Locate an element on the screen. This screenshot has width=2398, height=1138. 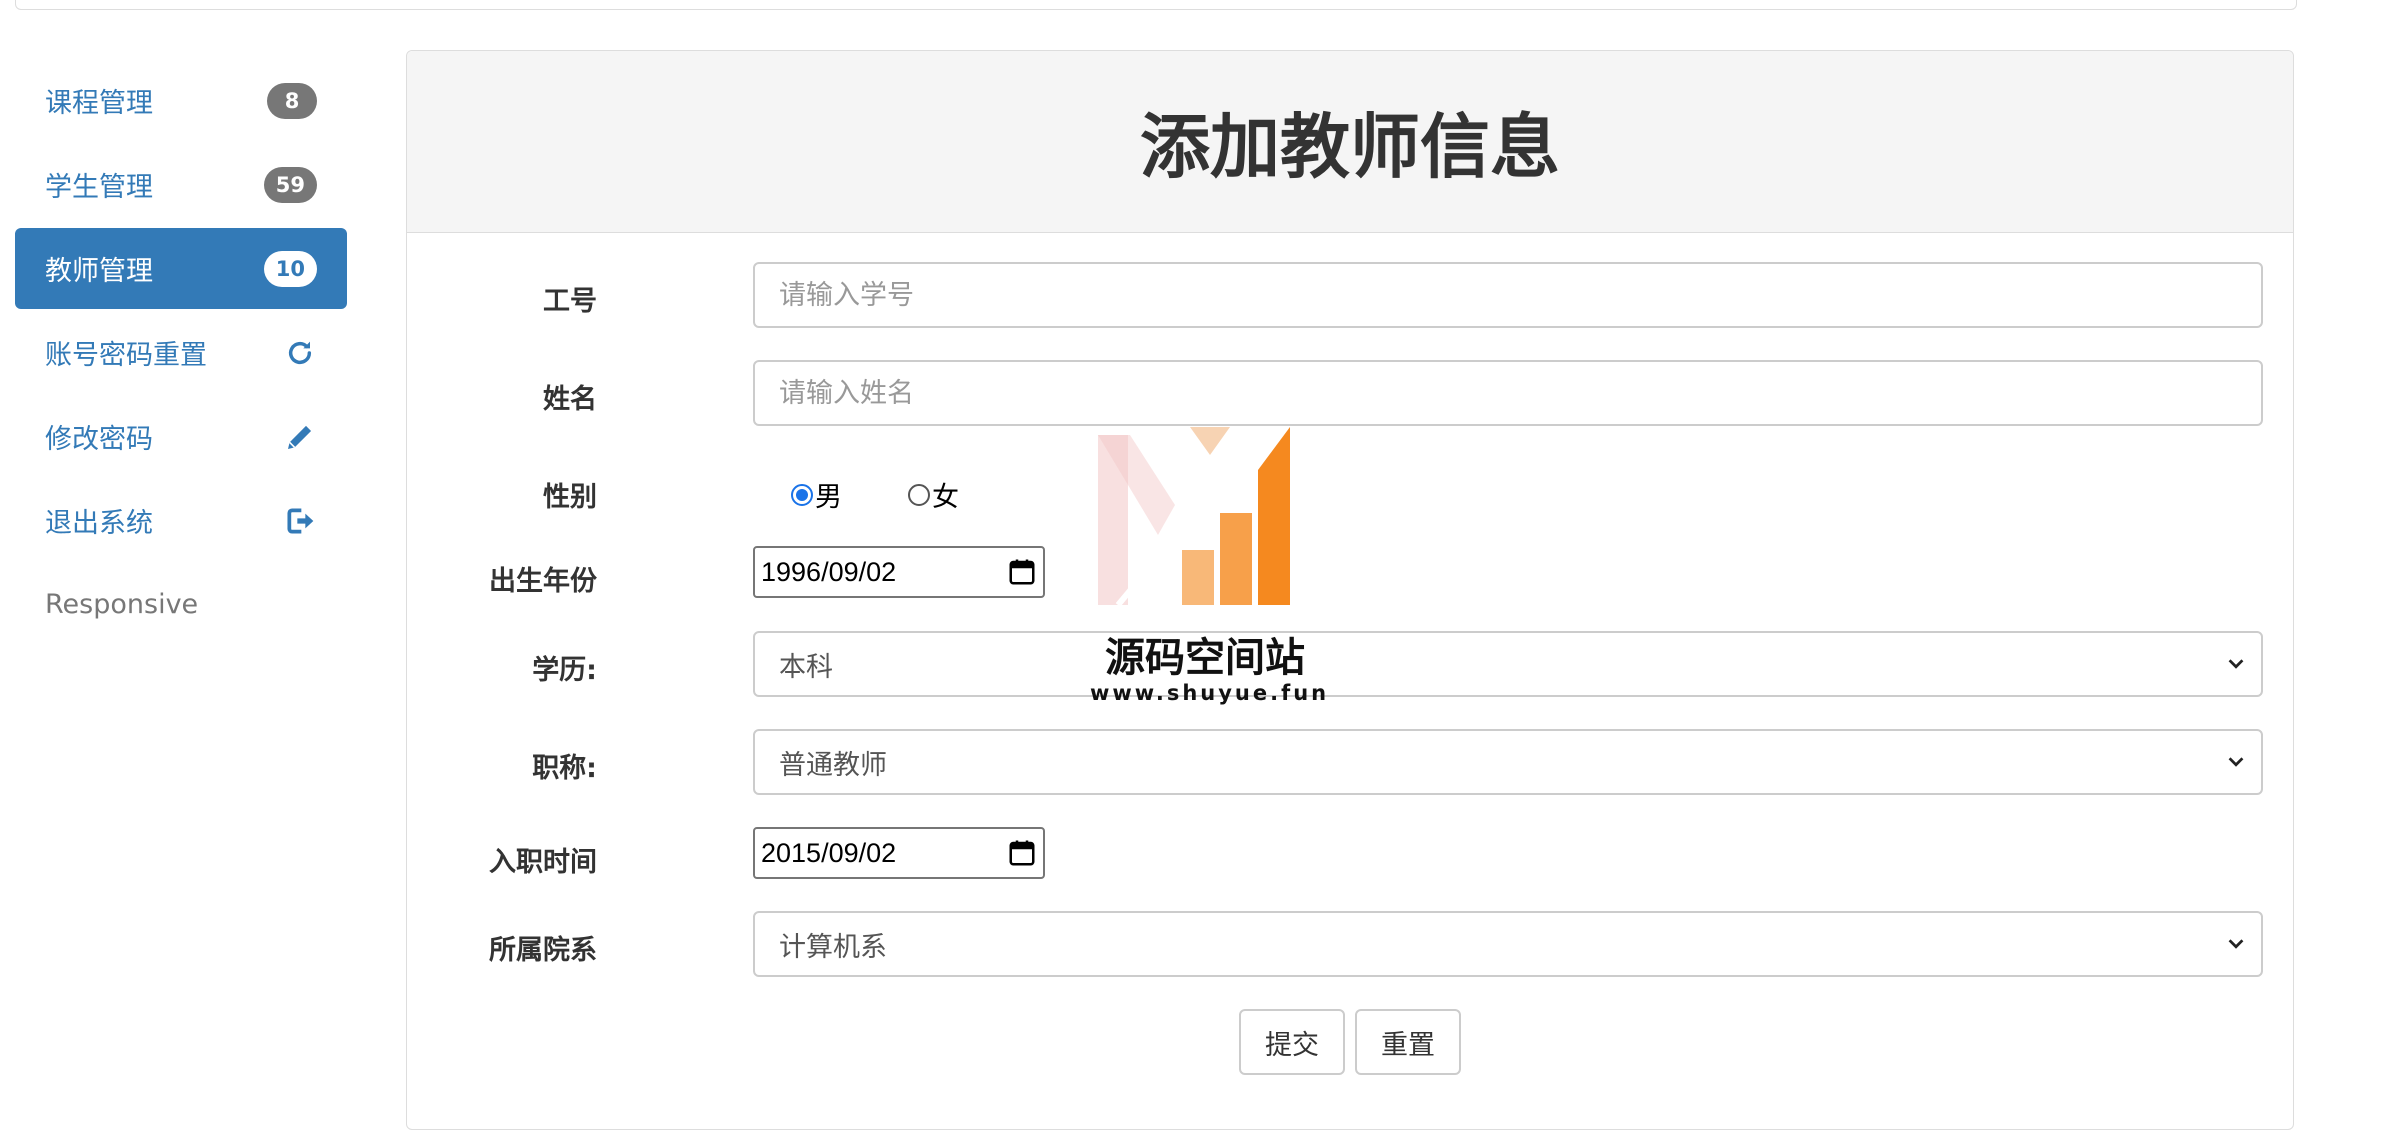
birth-date-input: 1996/09/02 is located at coordinates (899, 572).